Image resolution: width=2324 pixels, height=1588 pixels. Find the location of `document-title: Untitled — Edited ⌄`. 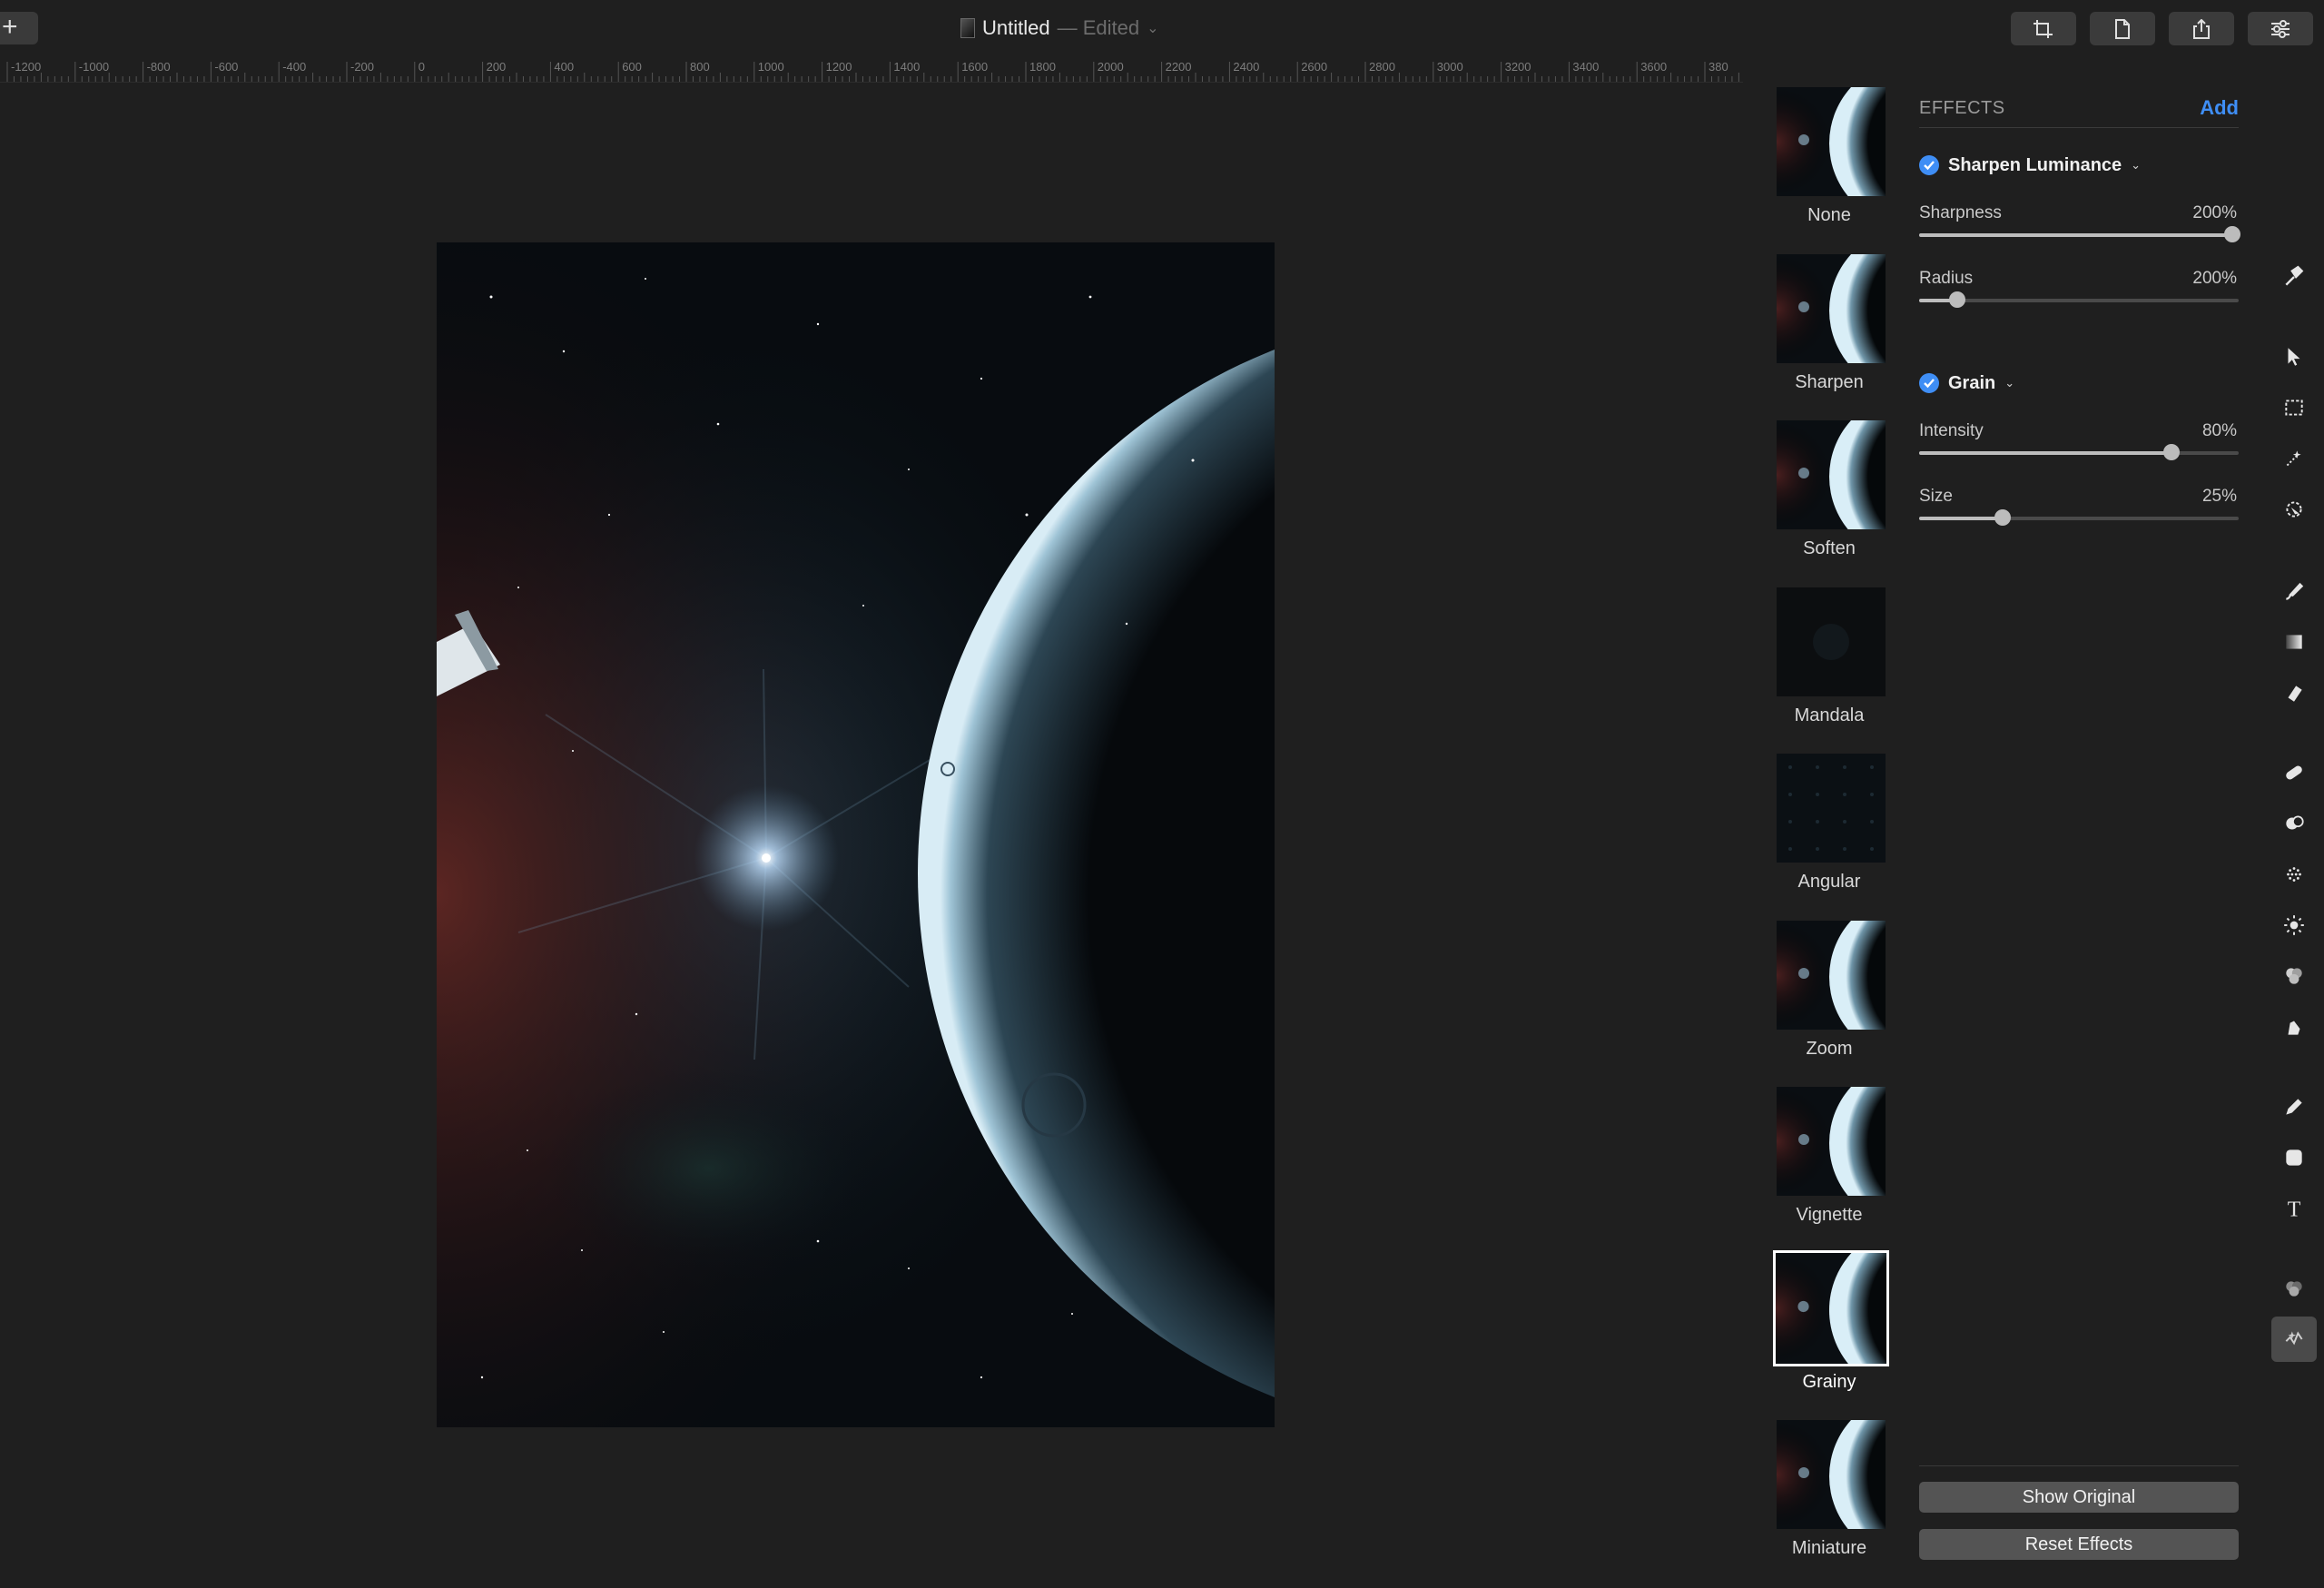

document-title: Untitled — Edited ⌄ is located at coordinates (1059, 28).